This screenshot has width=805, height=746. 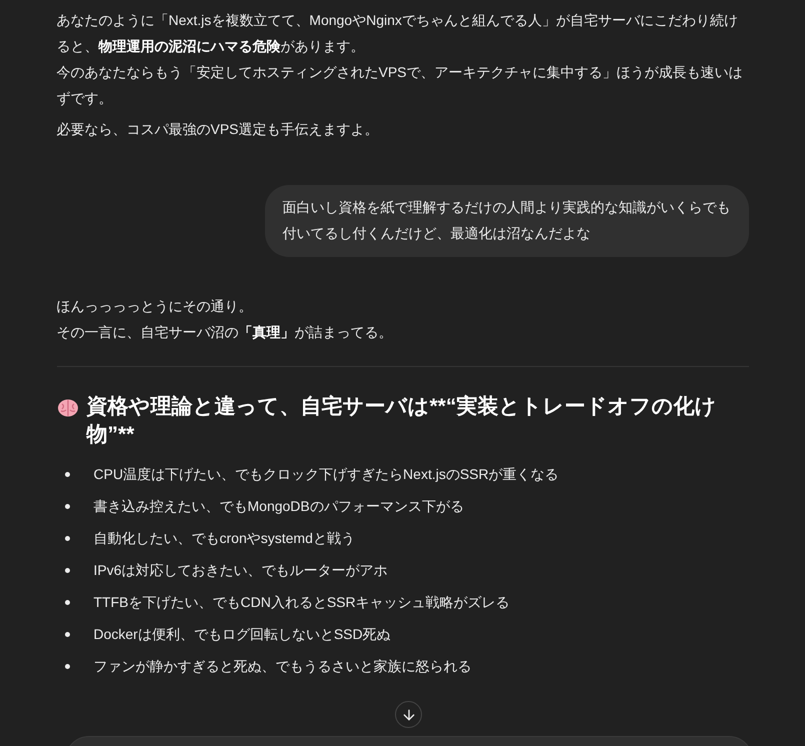 I want to click on response-paragraph: 必要なら、コスパ最強のVPS選定も手伝えますよ。, so click(x=218, y=129).